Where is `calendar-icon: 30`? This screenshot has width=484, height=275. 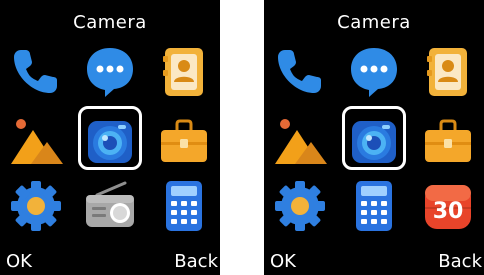 calendar-icon: 30 is located at coordinates (448, 206).